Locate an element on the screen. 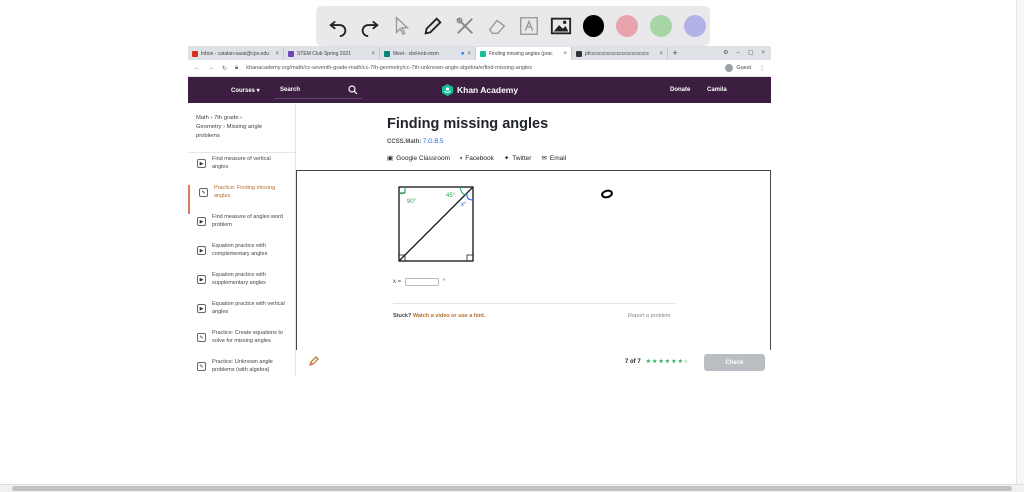 This screenshot has height=492, width=1024. donate-link: Donate is located at coordinates (680, 90).